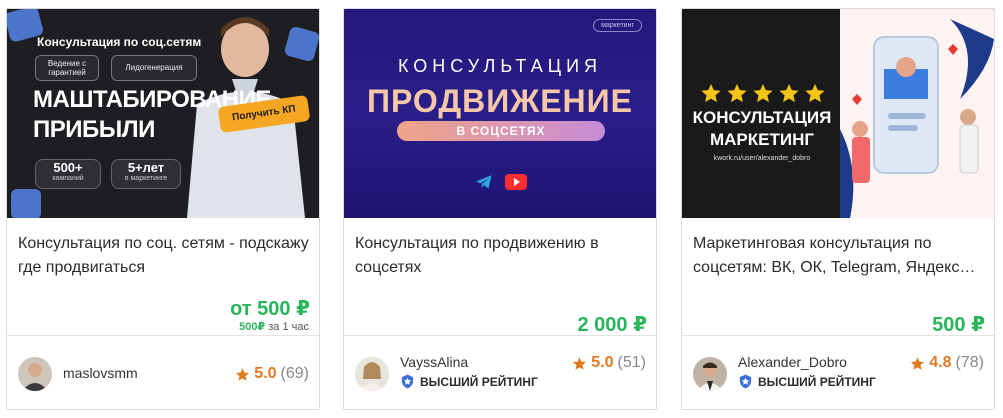 The width and height of the screenshot is (1003, 418). I want to click on rating-value: 4.8, so click(940, 362).